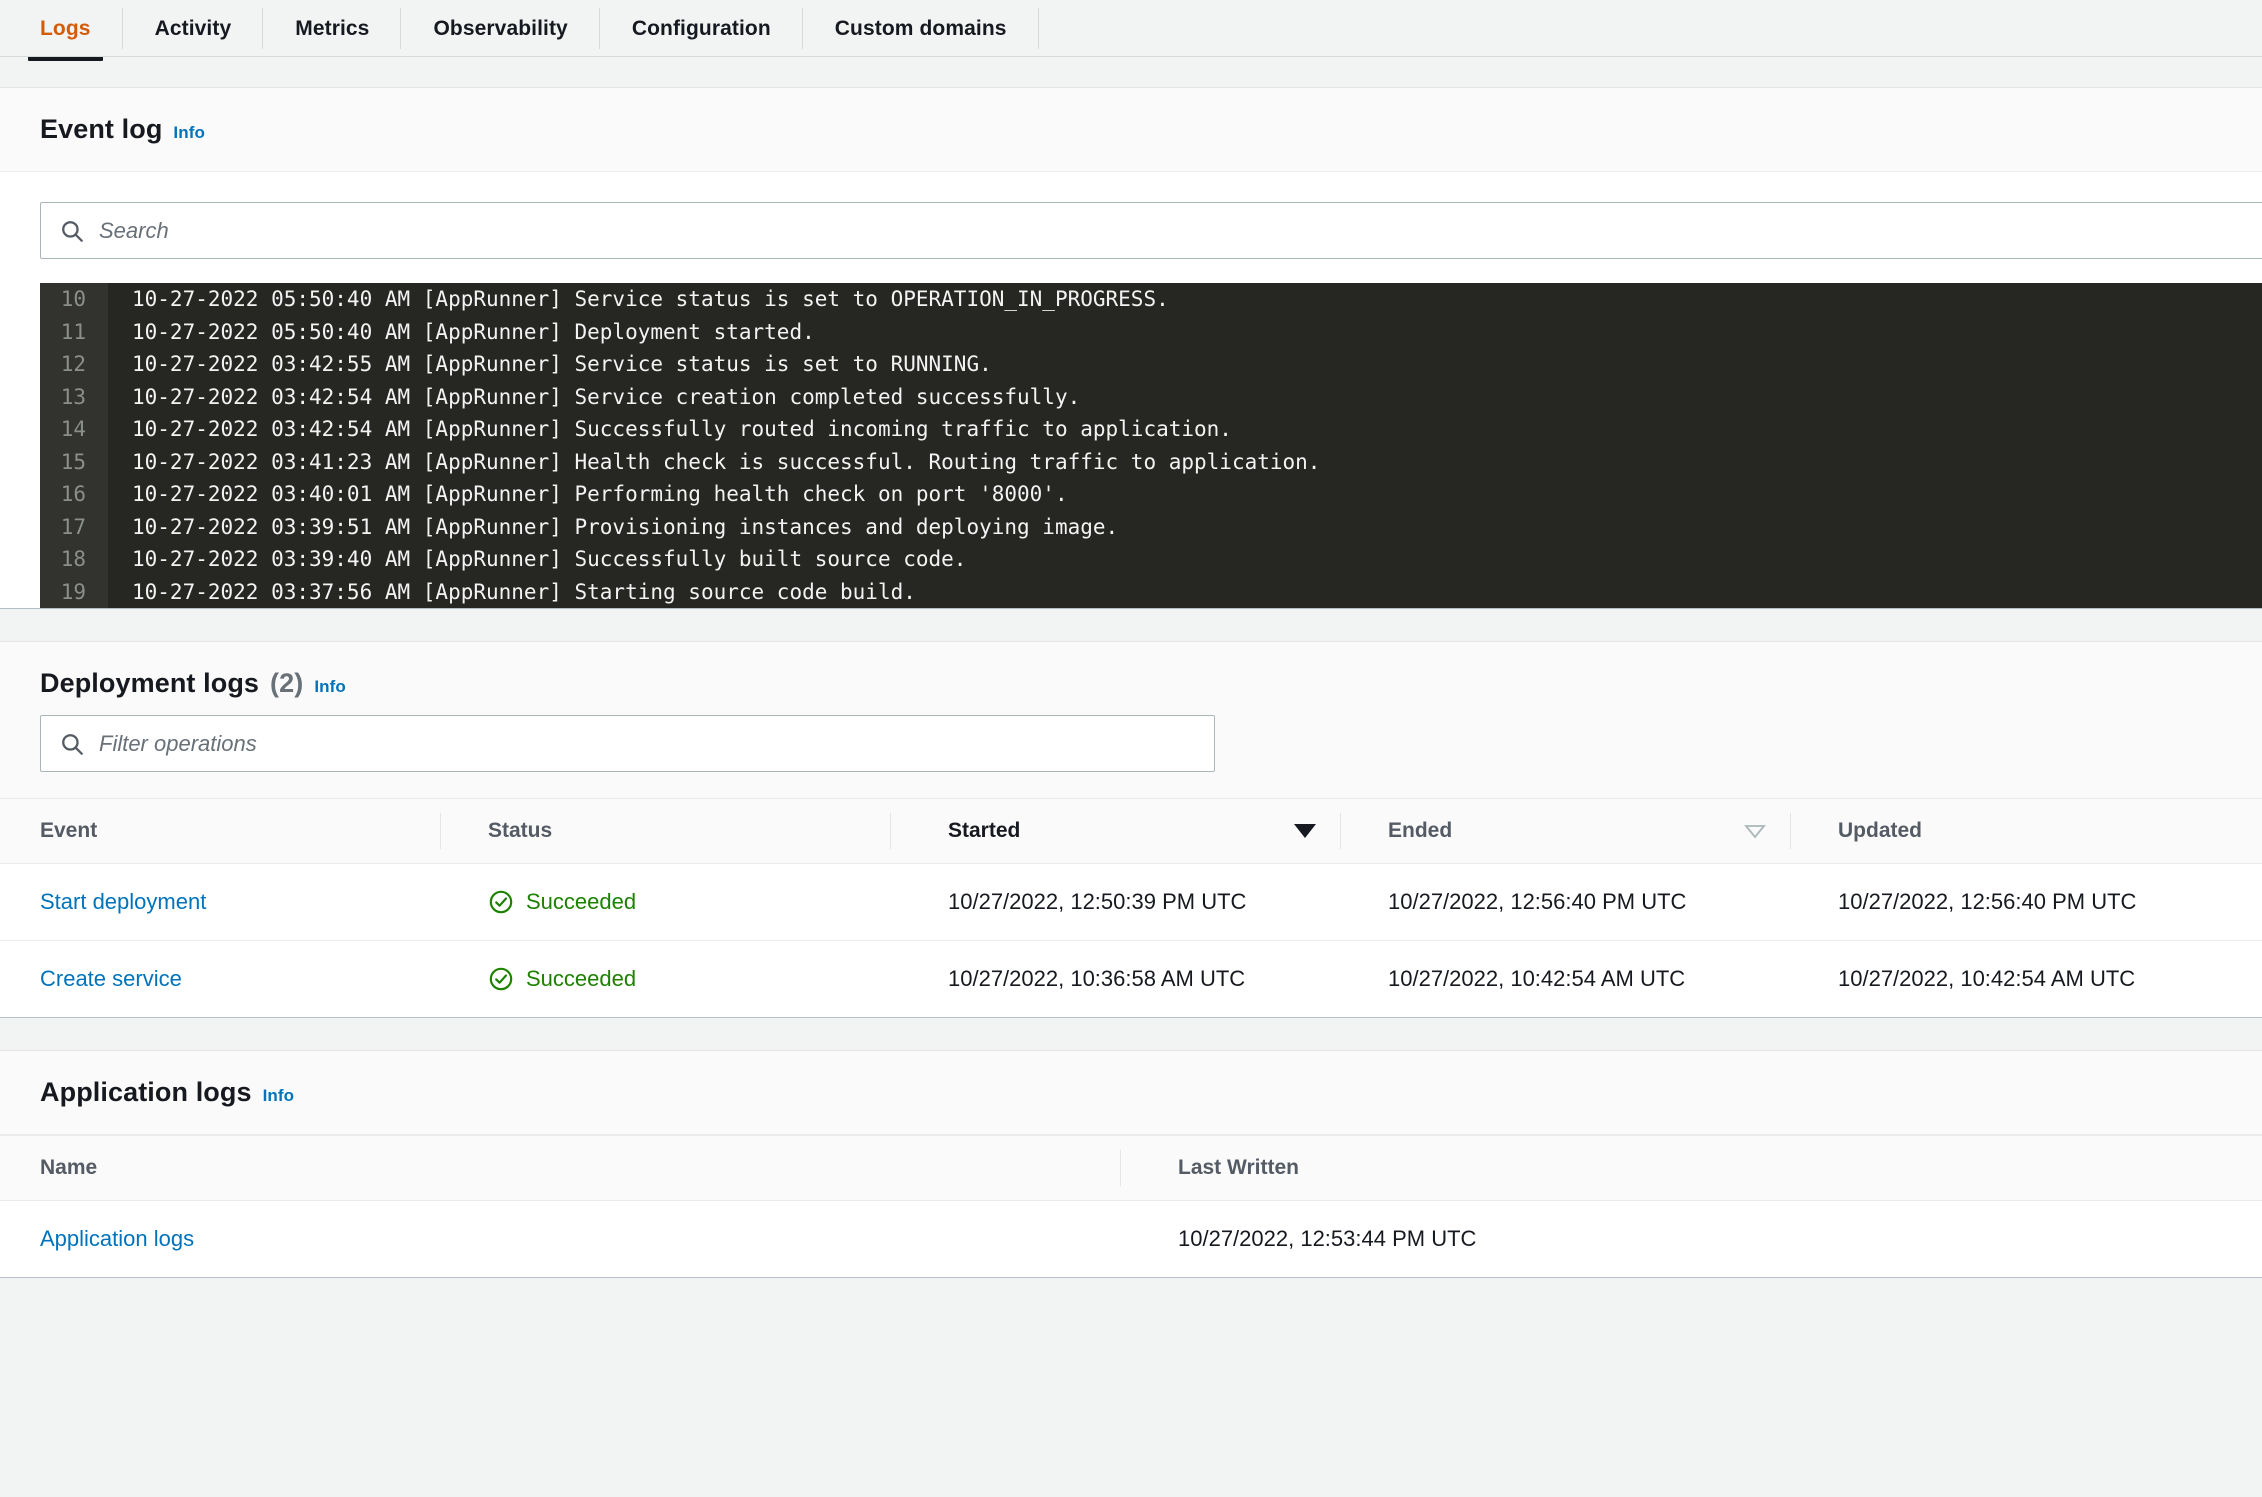  What do you see at coordinates (72, 231) in the screenshot?
I see `search-icon` at bounding box center [72, 231].